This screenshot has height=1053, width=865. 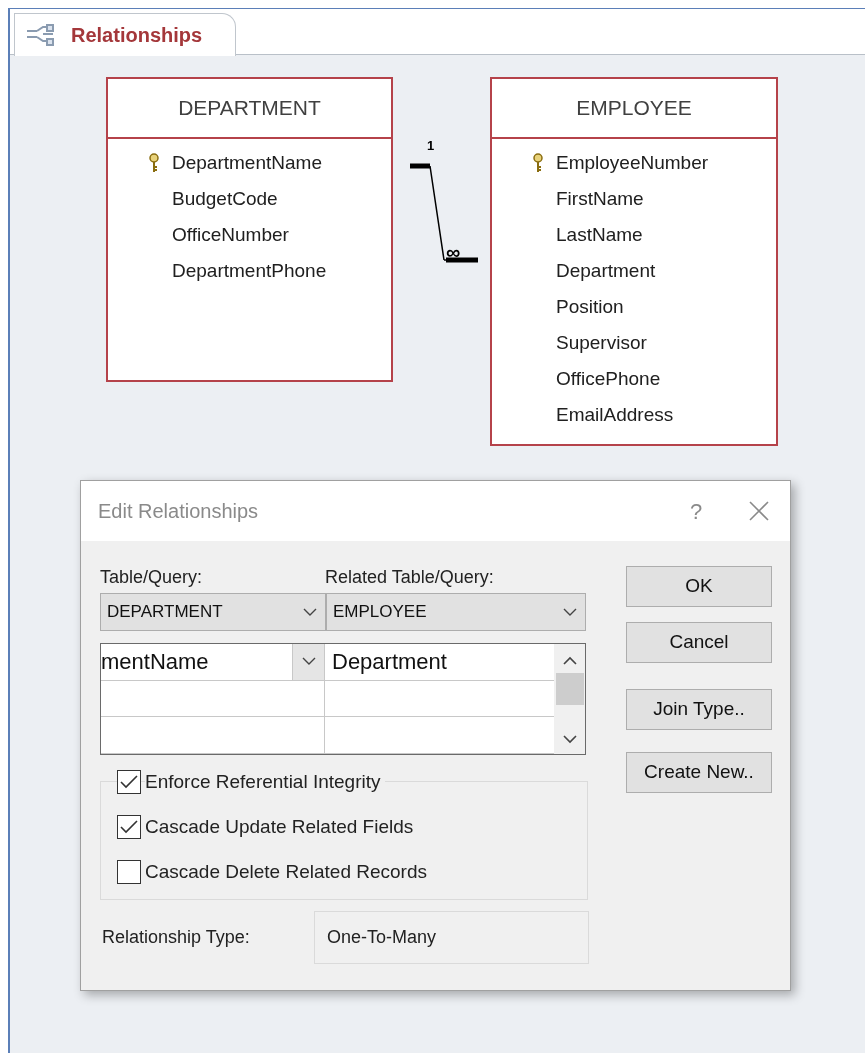 What do you see at coordinates (569, 689) in the screenshot?
I see `scroll-thumb` at bounding box center [569, 689].